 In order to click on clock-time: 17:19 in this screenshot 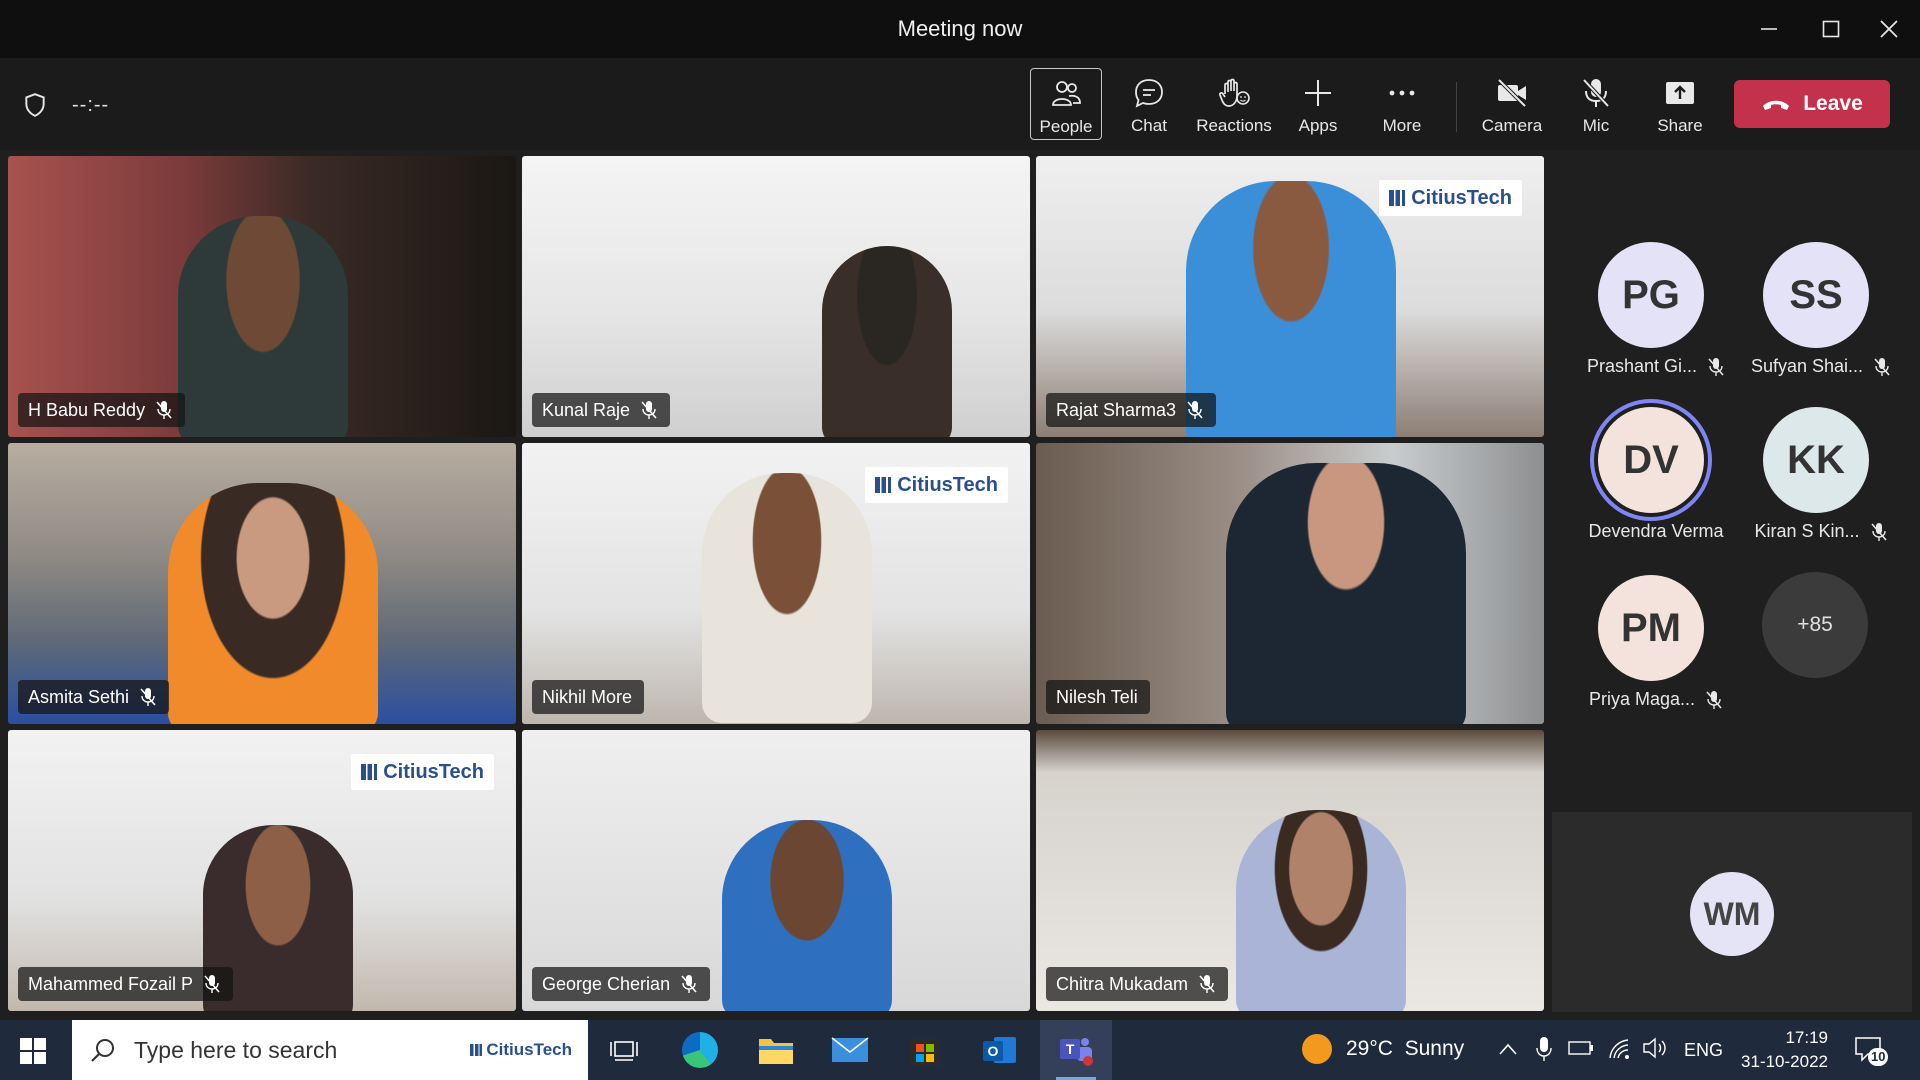, I will do `click(1806, 1037)`.